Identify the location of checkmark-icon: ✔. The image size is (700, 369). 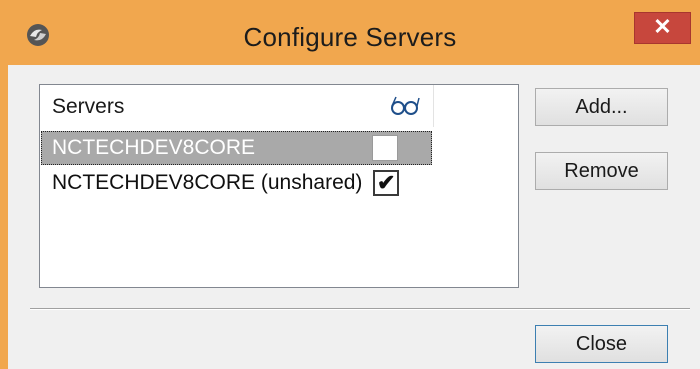
(386, 182).